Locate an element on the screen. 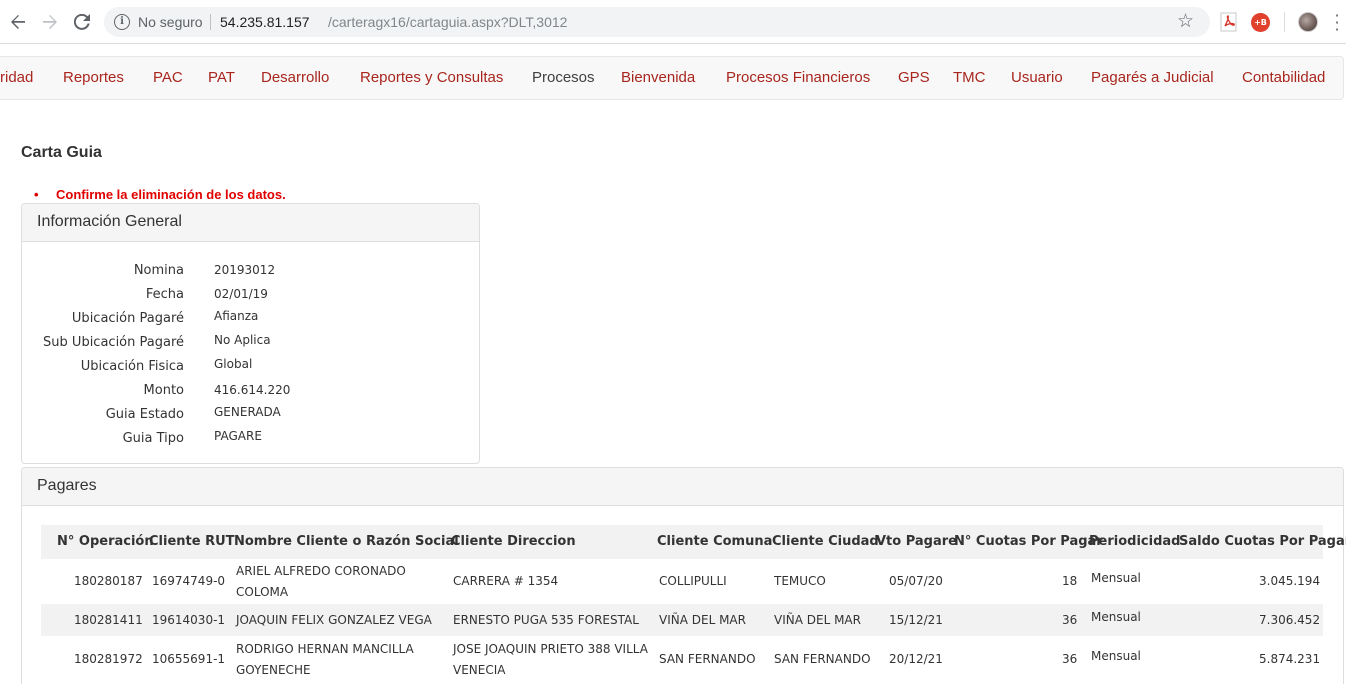  nav-item-desarrollo: Desarrollo is located at coordinates (295, 77).